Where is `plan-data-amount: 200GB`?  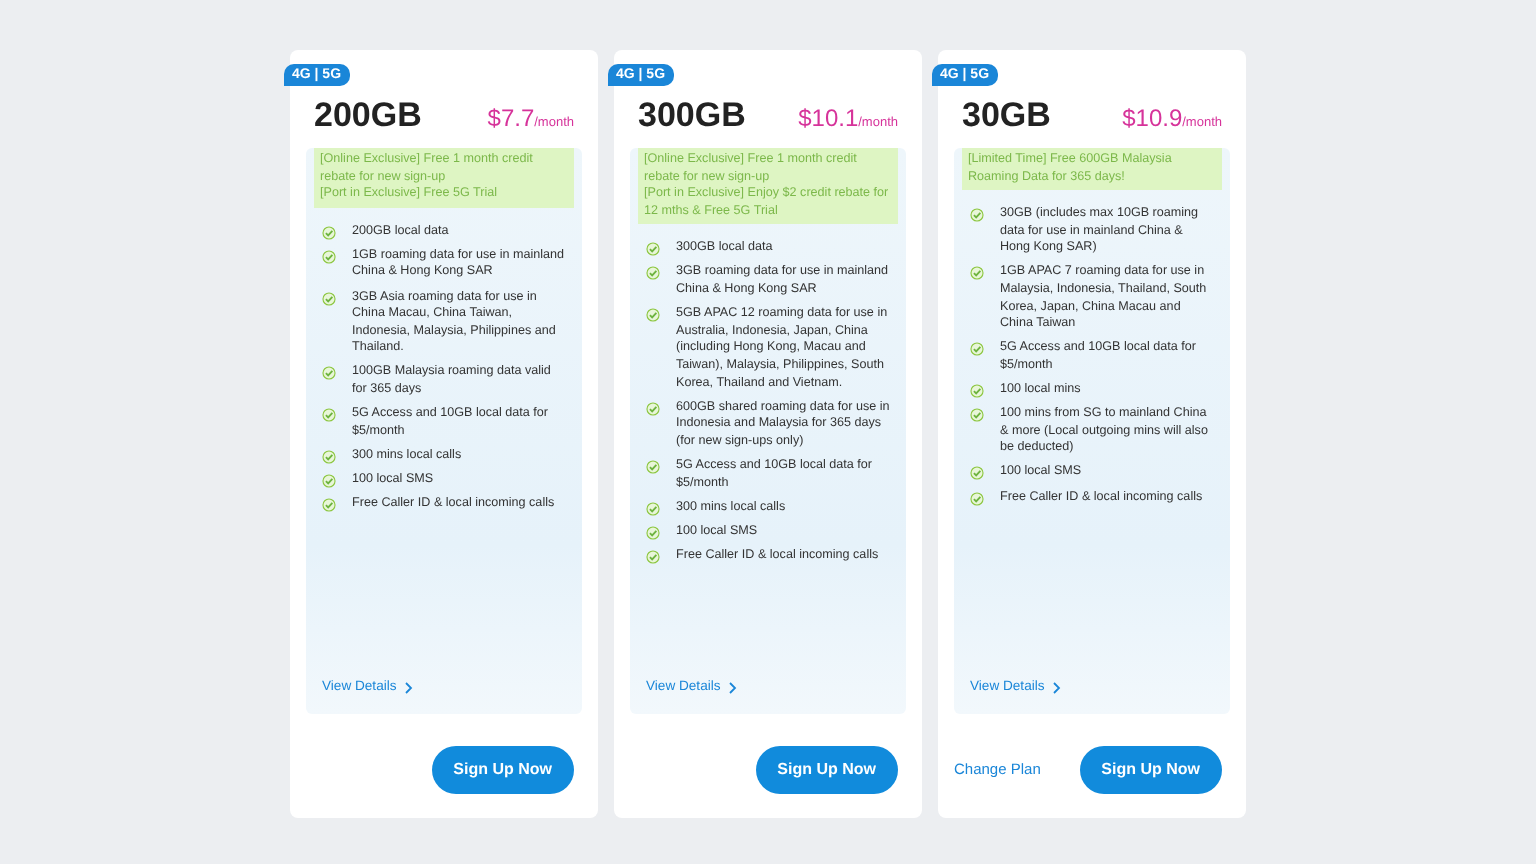 plan-data-amount: 200GB is located at coordinates (368, 115).